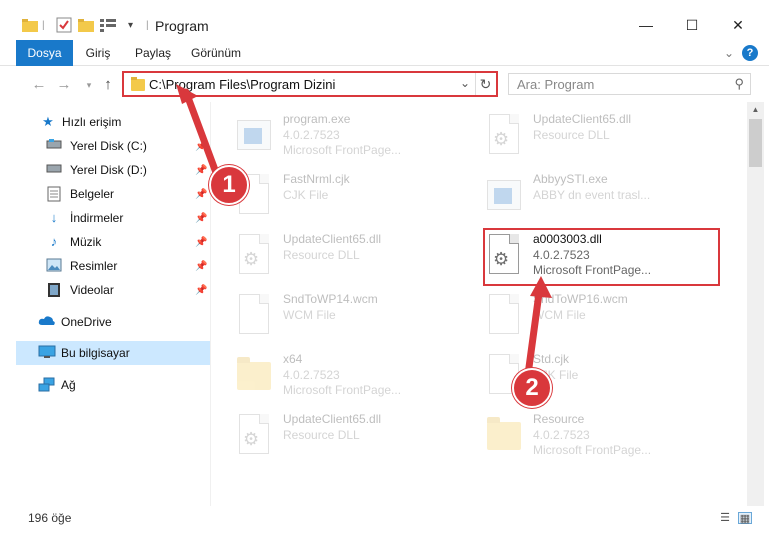 The height and width of the screenshot is (540, 769). Describe the element at coordinates (229, 185) in the screenshot. I see `callout-step-1: 1` at that location.